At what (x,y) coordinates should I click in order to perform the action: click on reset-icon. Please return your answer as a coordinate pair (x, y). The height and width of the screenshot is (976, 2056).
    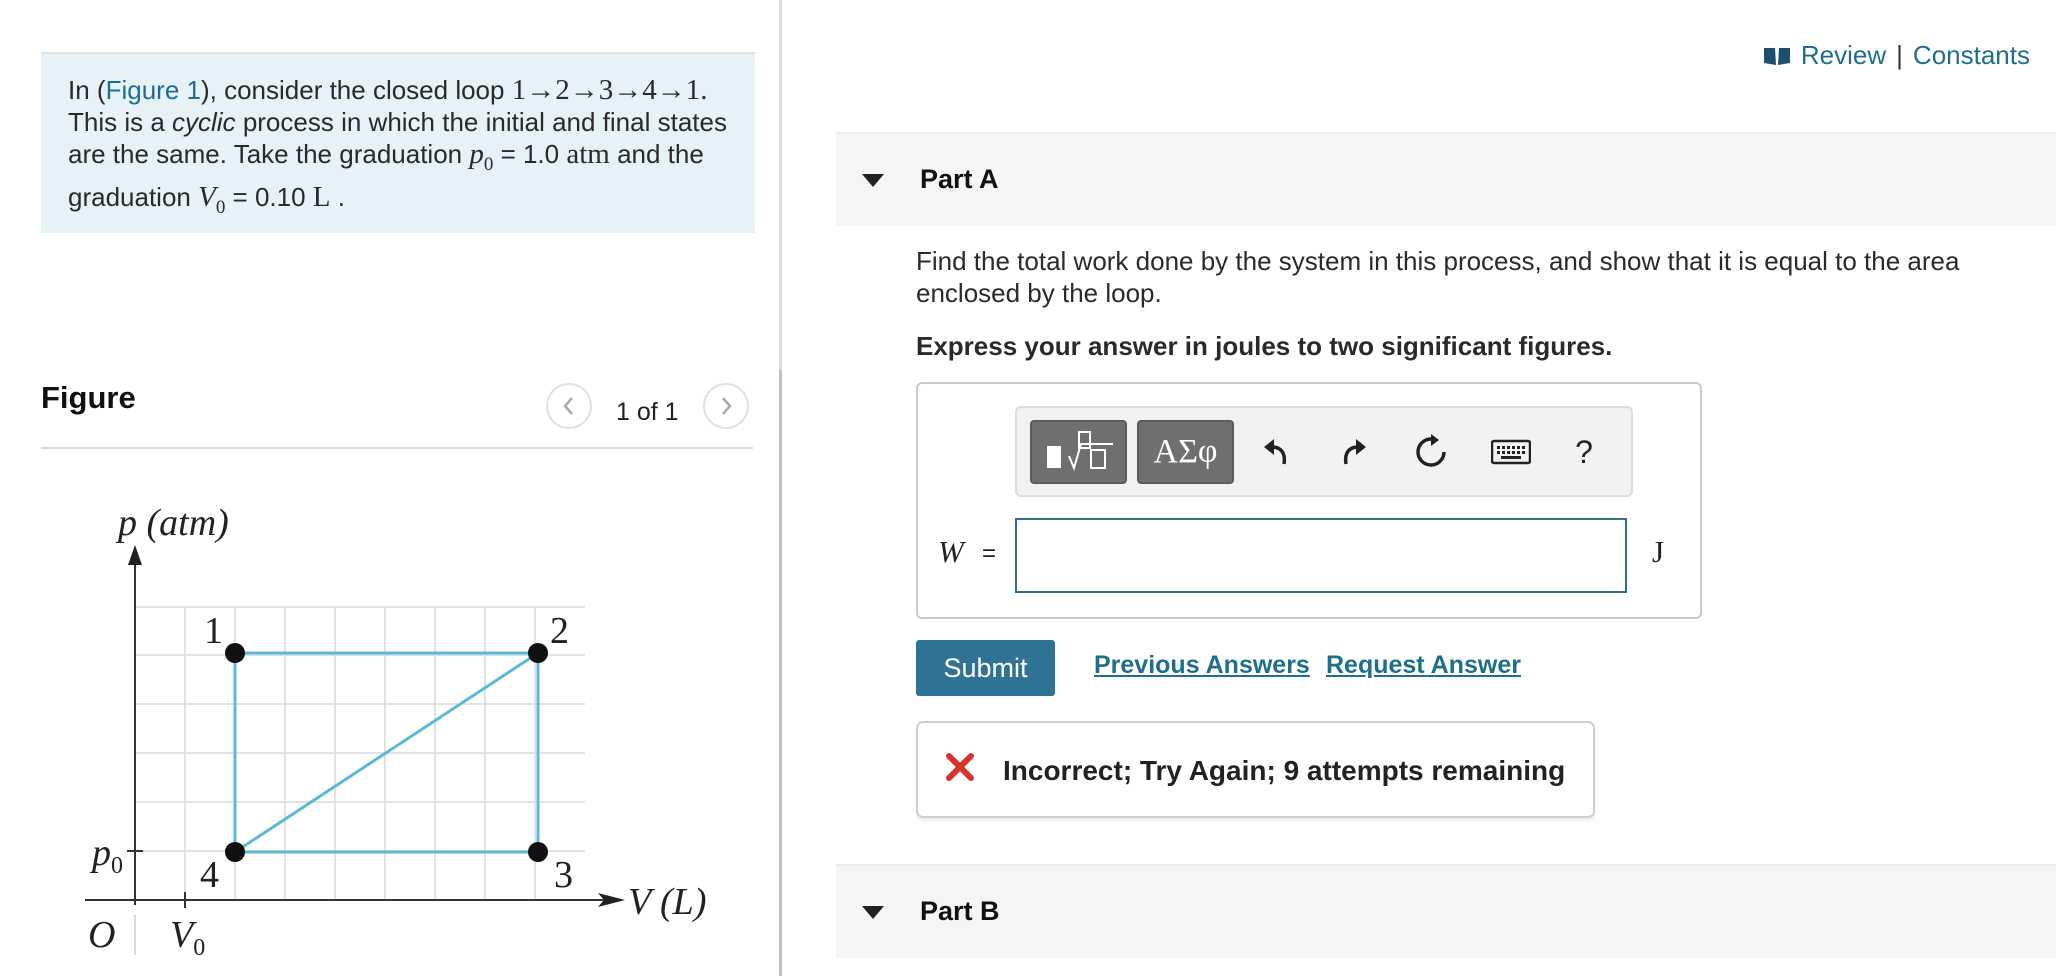
    Looking at the image, I should click on (1431, 450).